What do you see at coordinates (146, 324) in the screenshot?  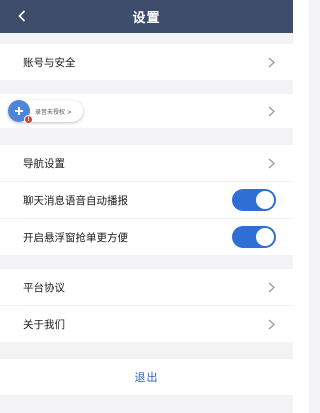 I see `about-us-row: 关于我们` at bounding box center [146, 324].